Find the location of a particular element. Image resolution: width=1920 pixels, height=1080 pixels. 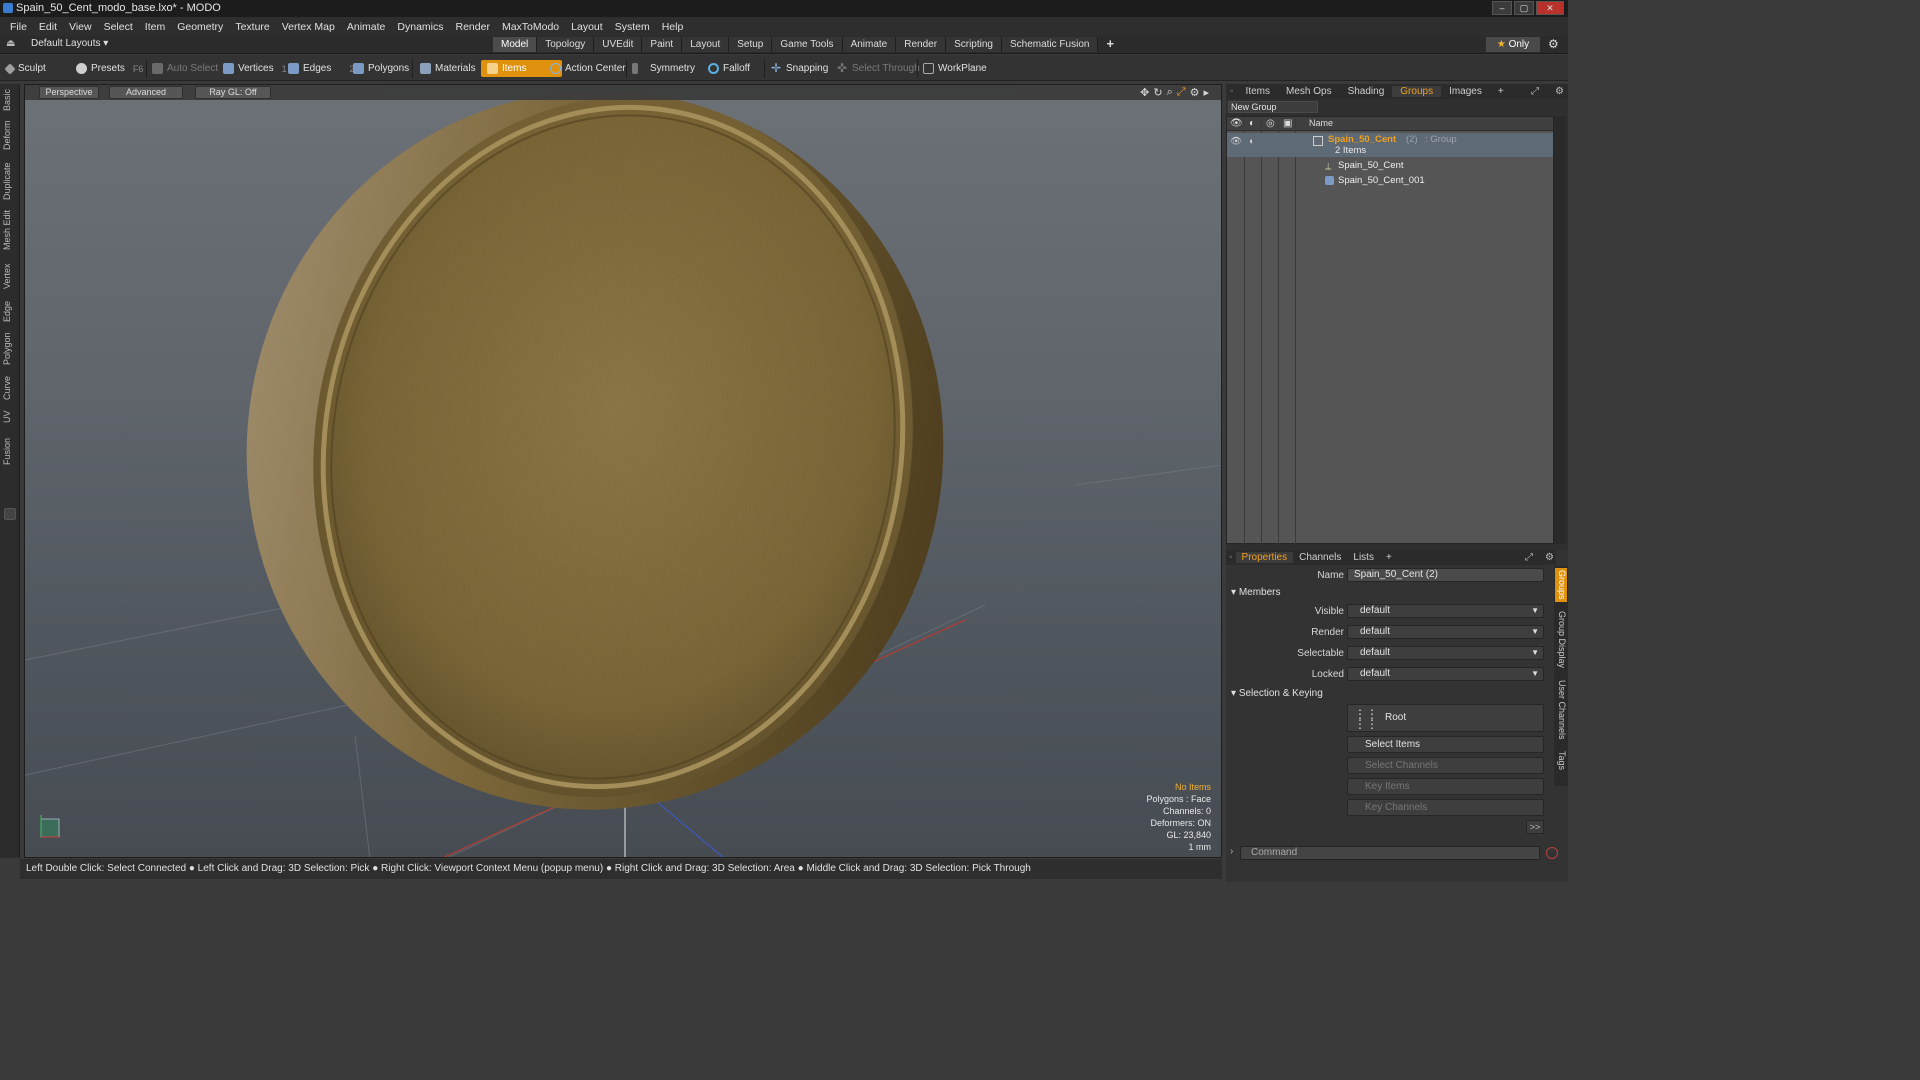

group-child-row: Spain_50_Cent_001 is located at coordinates (1390, 181).